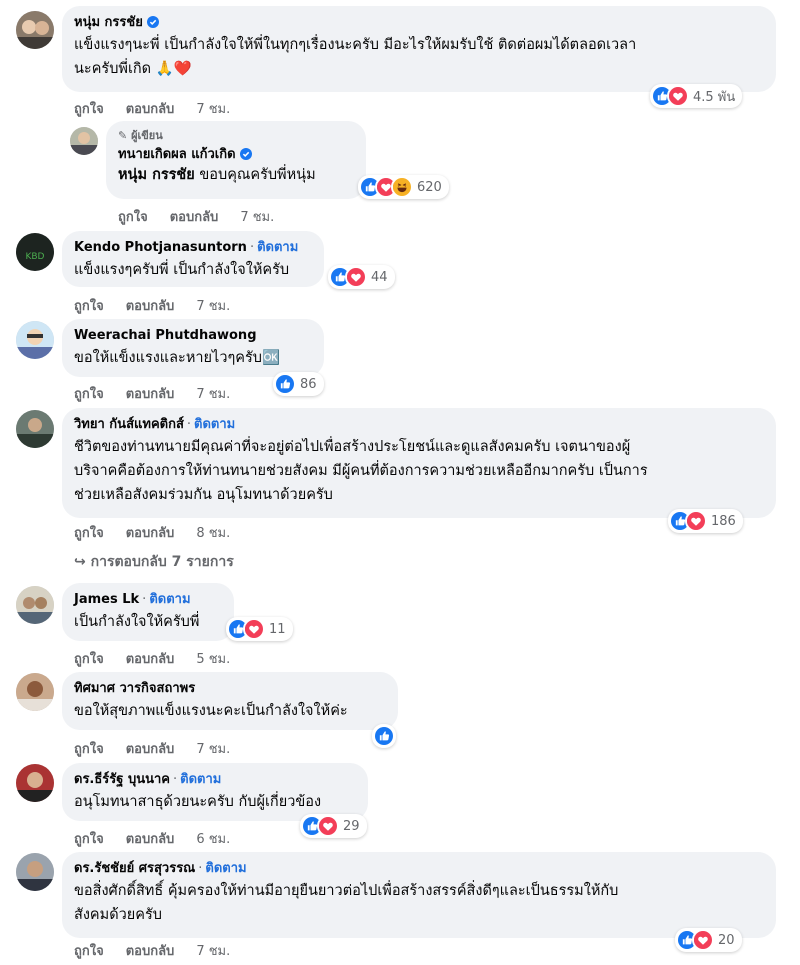 Image resolution: width=800 pixels, height=965 pixels. I want to click on commenter-name: วิทยา กันส์แทคติกส์, so click(129, 424).